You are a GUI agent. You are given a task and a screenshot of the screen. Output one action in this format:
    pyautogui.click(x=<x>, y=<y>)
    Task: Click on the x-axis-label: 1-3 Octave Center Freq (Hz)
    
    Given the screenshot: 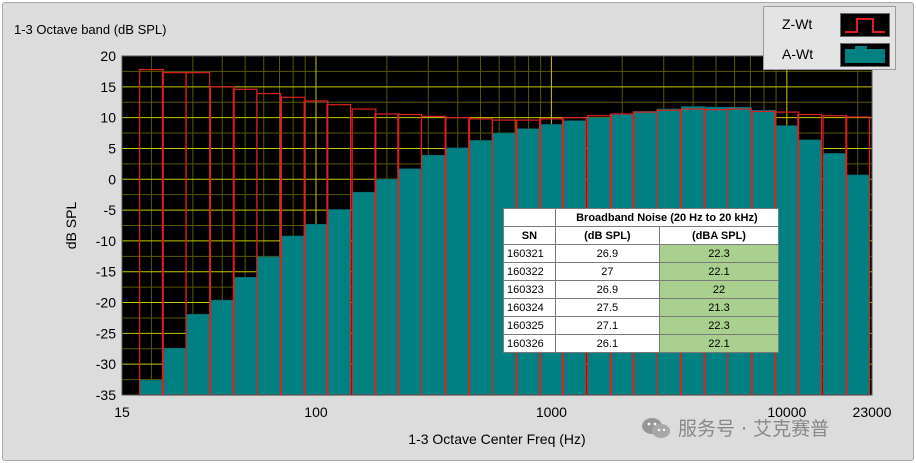 What is the action you would take?
    pyautogui.click(x=496, y=439)
    